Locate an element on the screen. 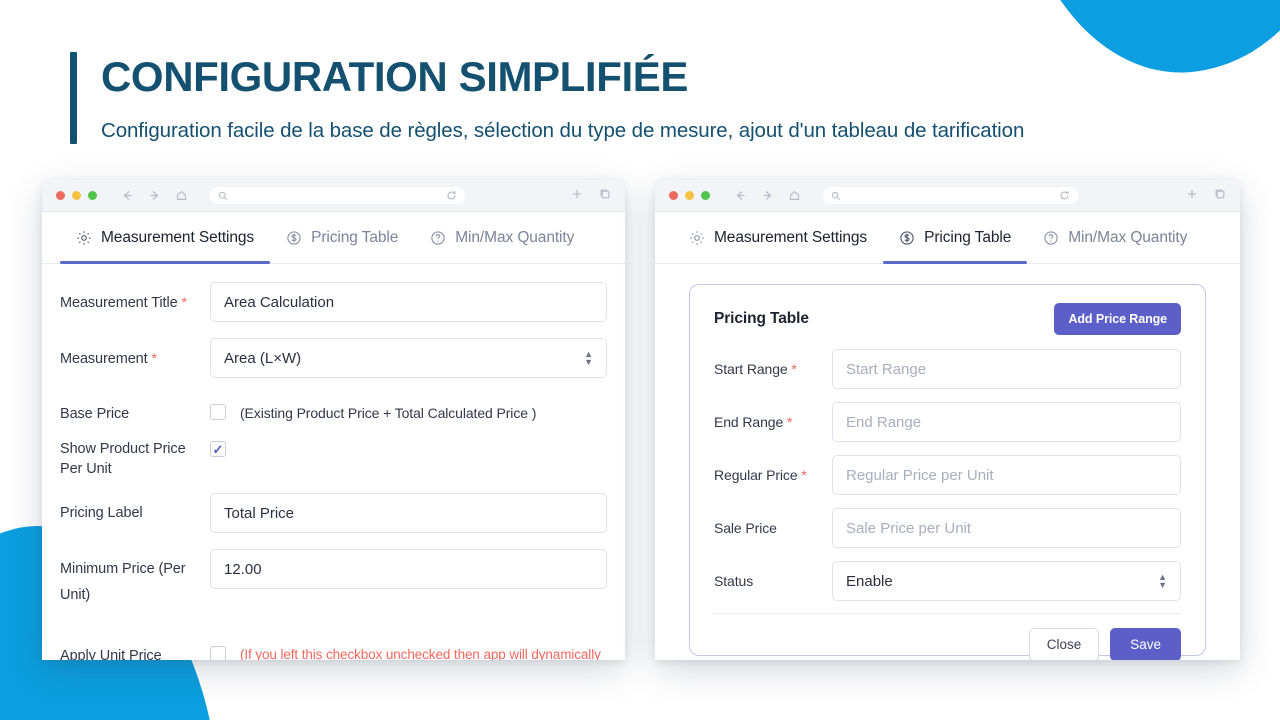 The width and height of the screenshot is (1280, 720). field-label: End Range * is located at coordinates (753, 422).